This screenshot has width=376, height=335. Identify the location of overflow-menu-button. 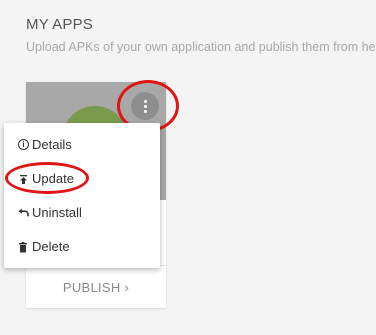
(145, 106).